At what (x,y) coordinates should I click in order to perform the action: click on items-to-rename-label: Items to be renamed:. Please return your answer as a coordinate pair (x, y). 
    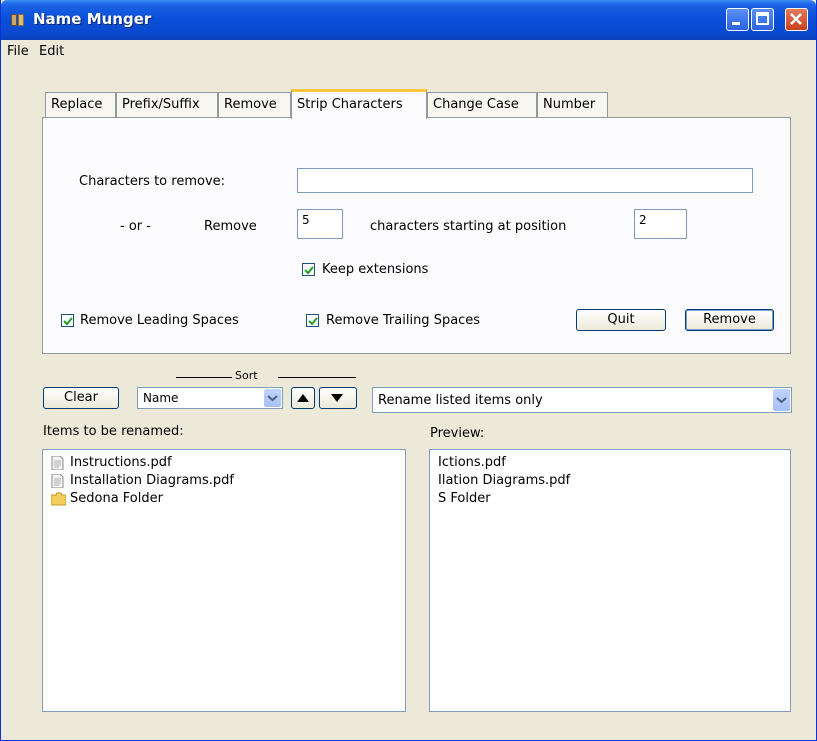
    Looking at the image, I should click on (113, 431).